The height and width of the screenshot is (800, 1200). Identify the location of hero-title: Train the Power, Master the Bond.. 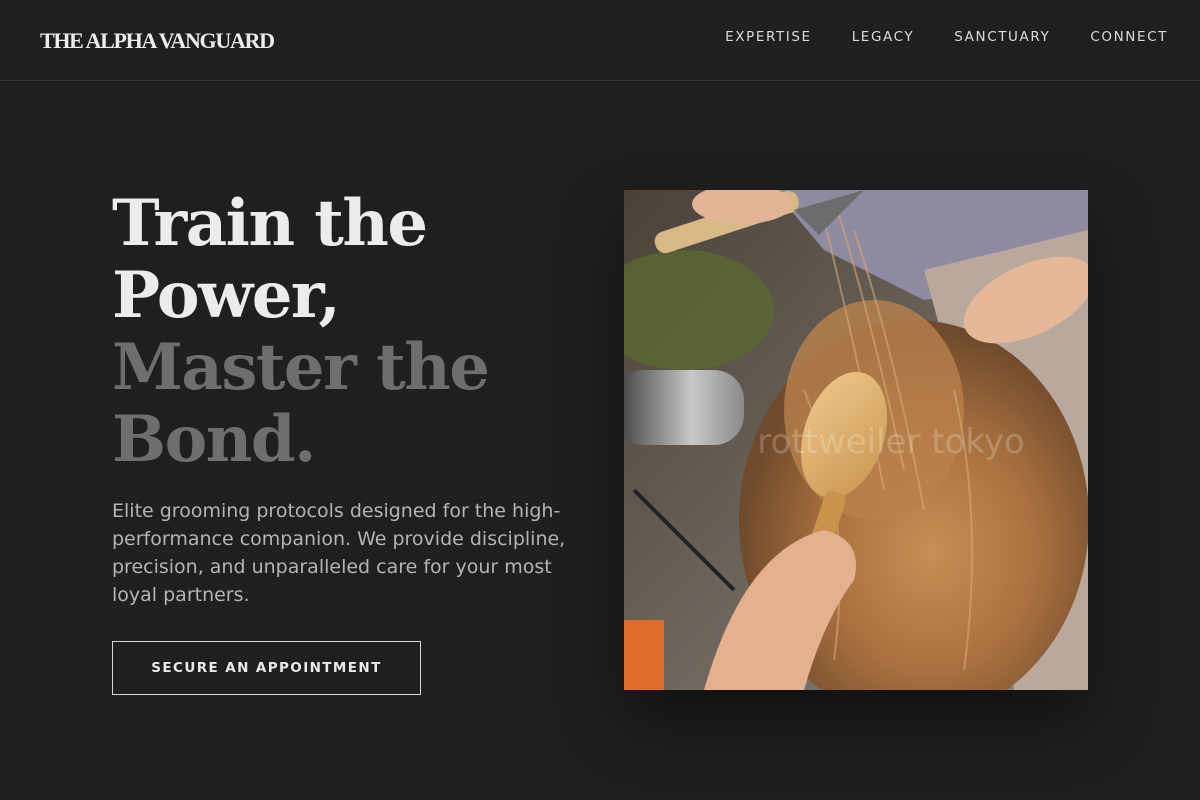
(352, 332).